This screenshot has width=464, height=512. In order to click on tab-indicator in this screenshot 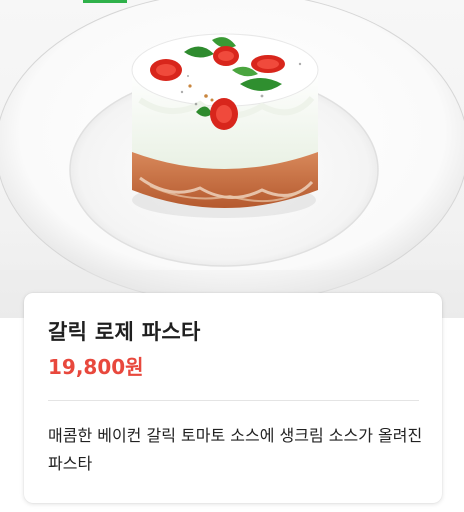, I will do `click(105, 1)`.